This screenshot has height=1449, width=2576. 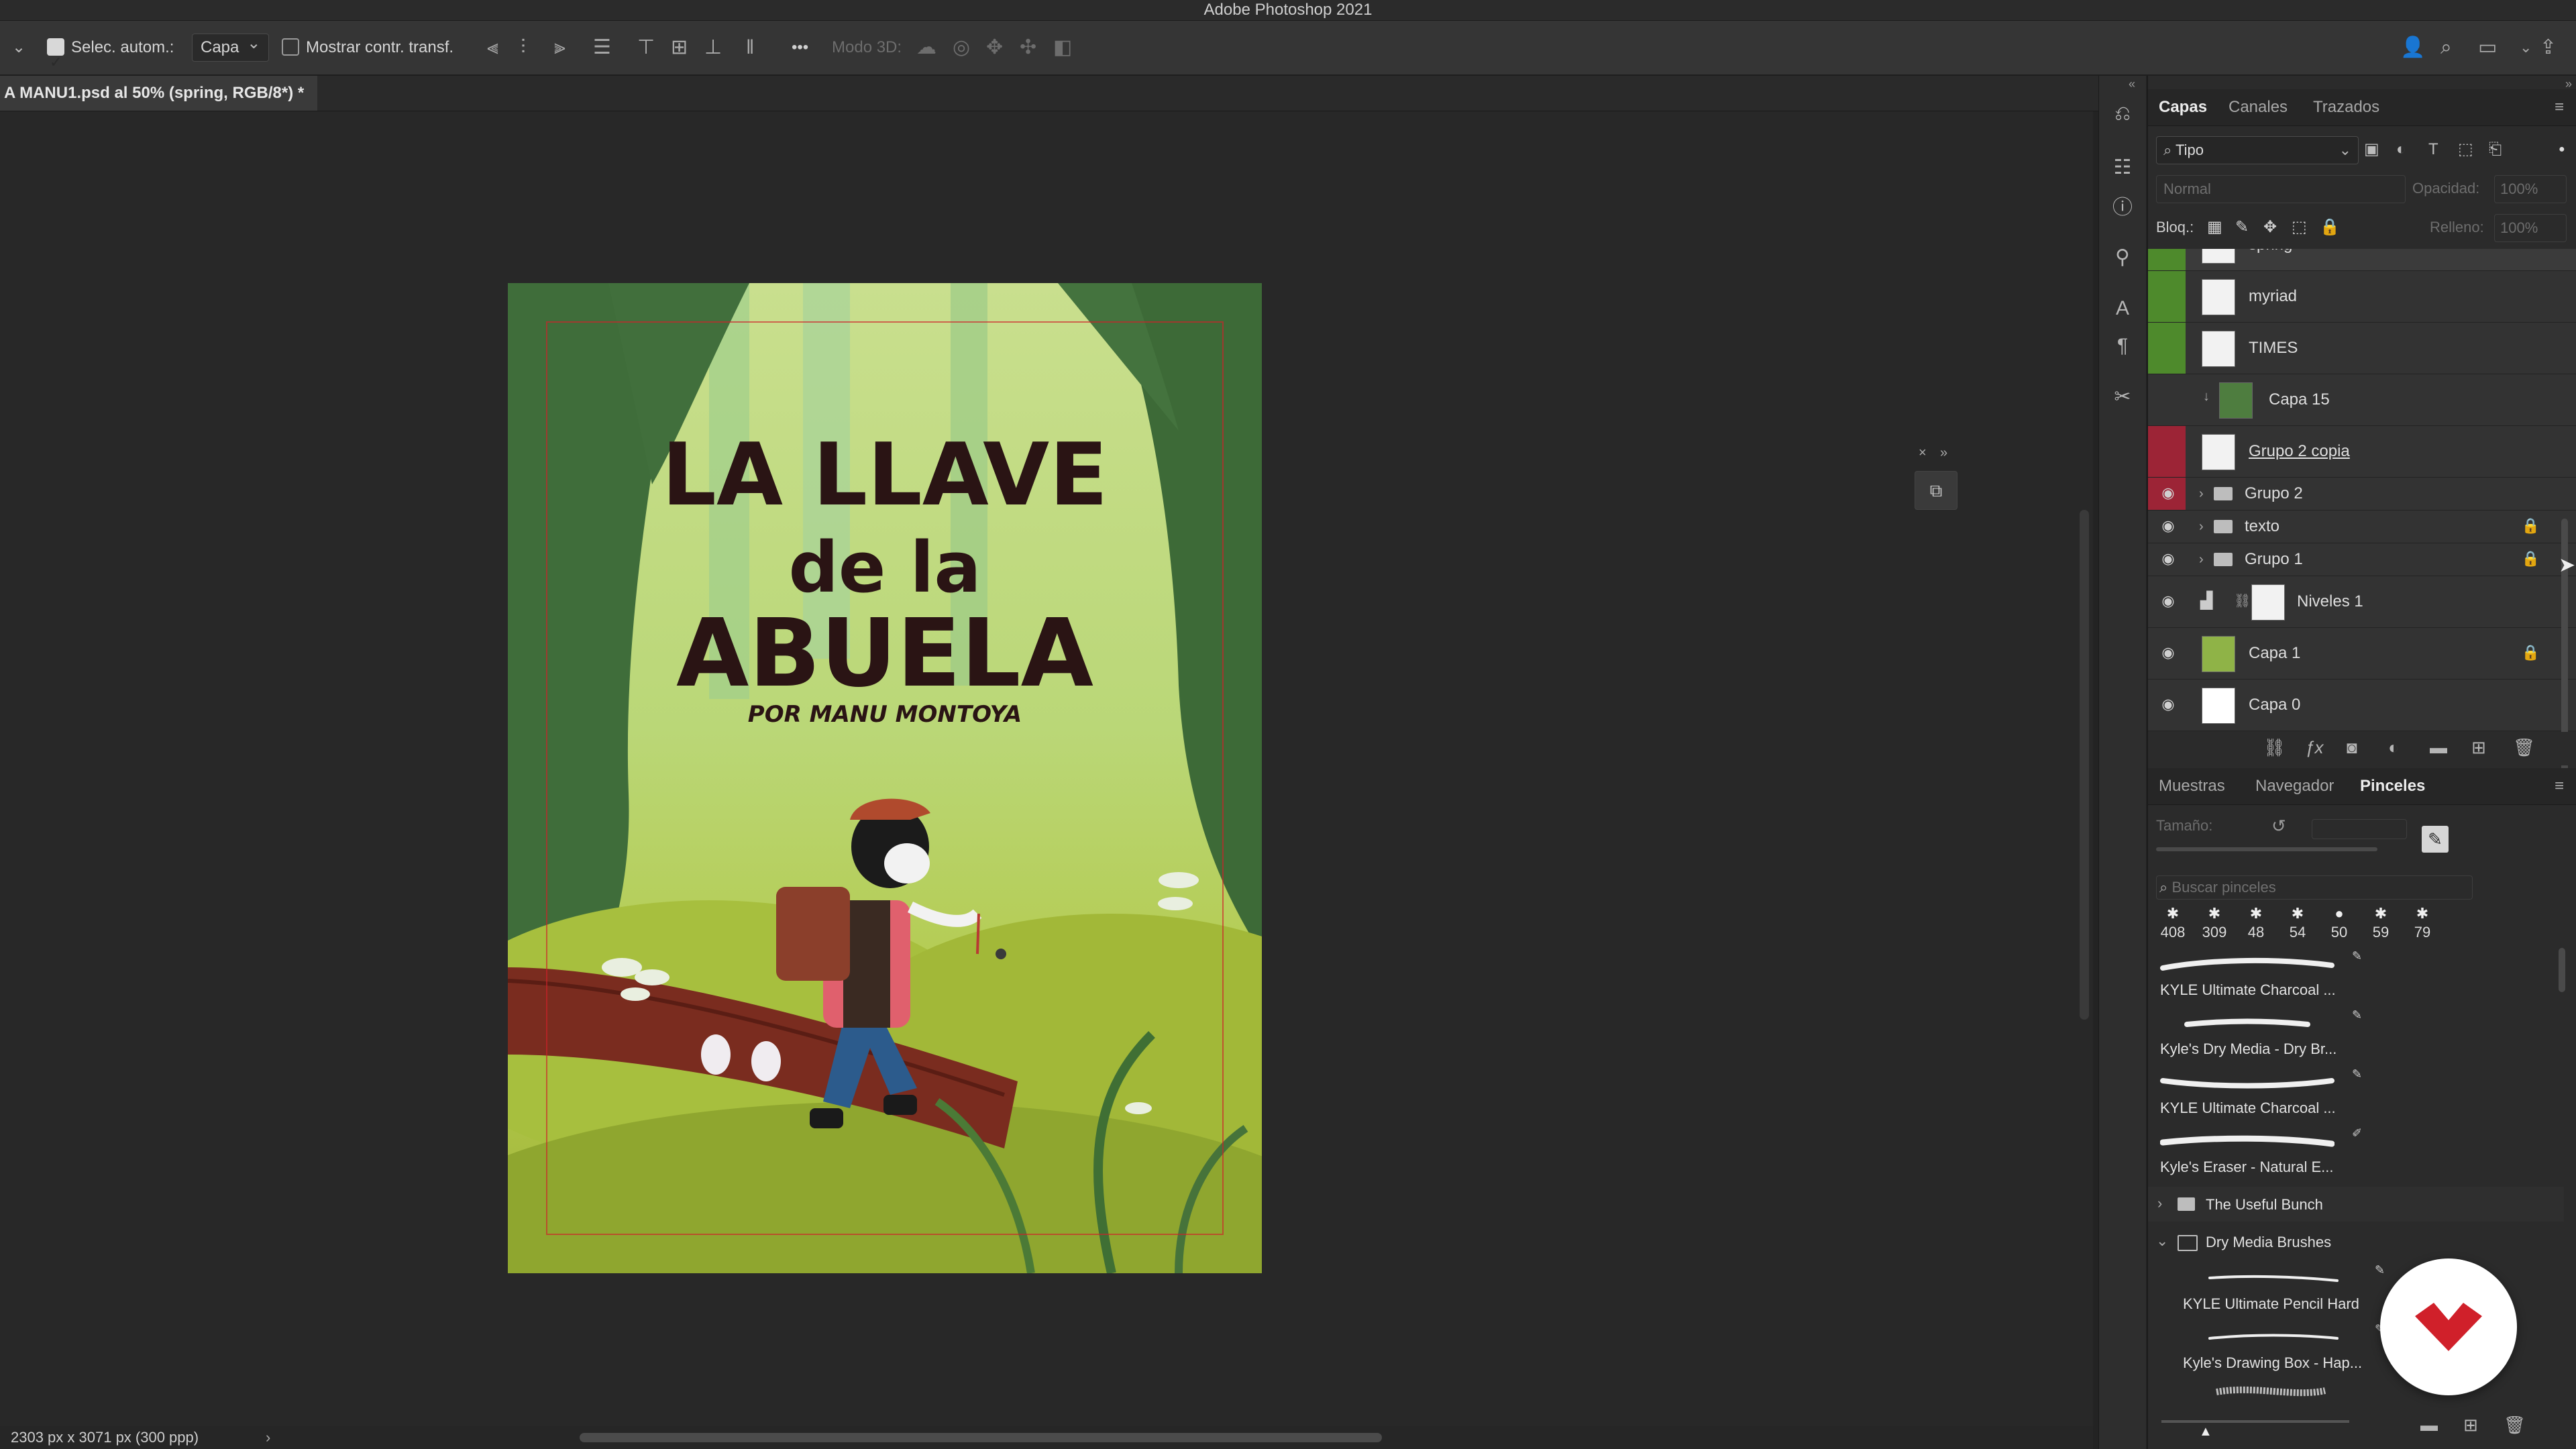 I want to click on filter-adjustment-icon: ◐, so click(x=2401, y=149).